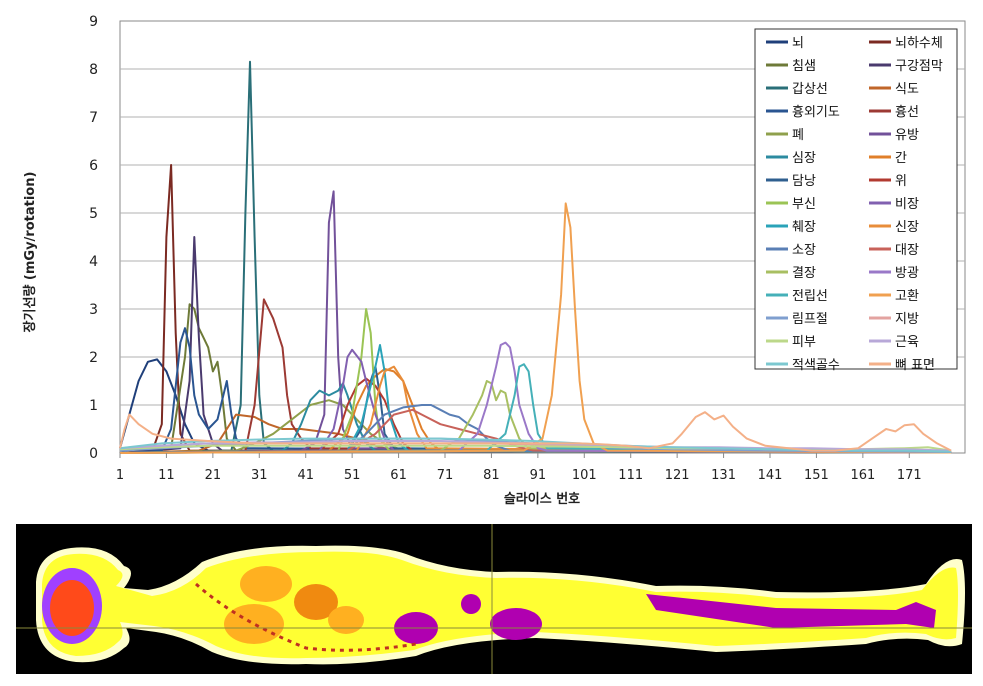 The image size is (983, 686). I want to click on y-tick-label: 1, so click(93, 406).